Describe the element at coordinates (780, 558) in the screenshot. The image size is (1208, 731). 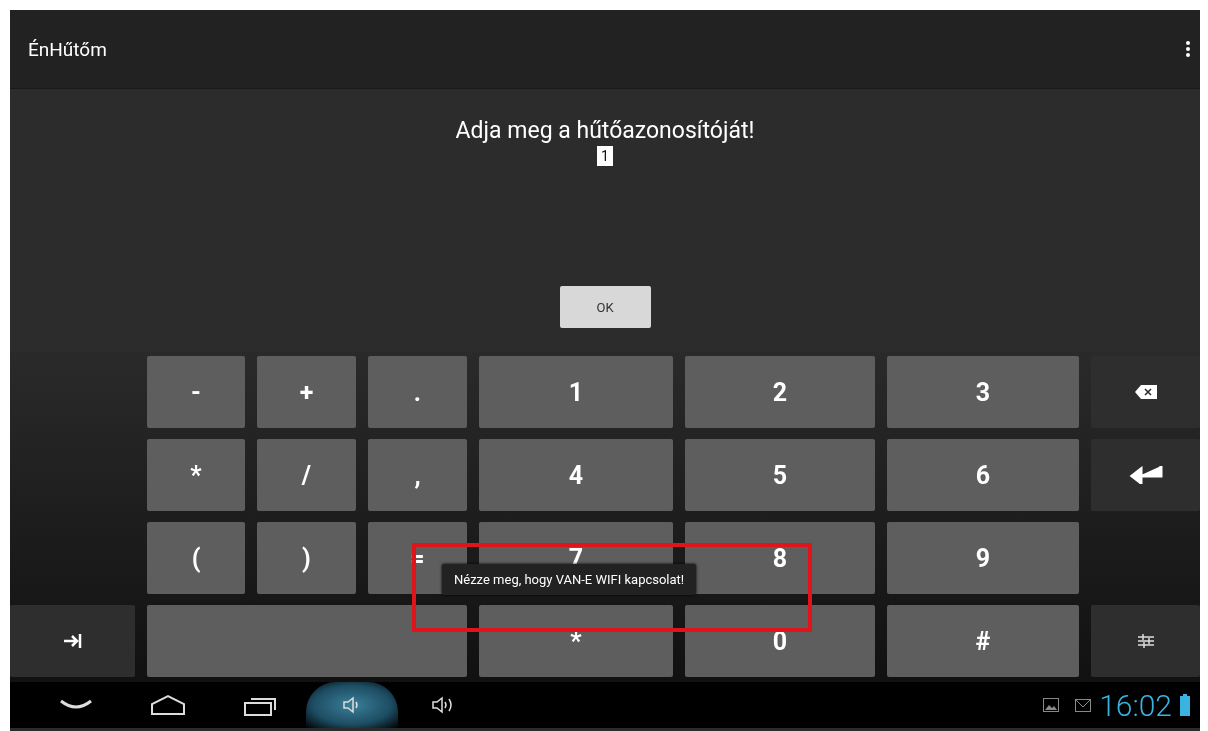
I see `keyboard-key: 8` at that location.